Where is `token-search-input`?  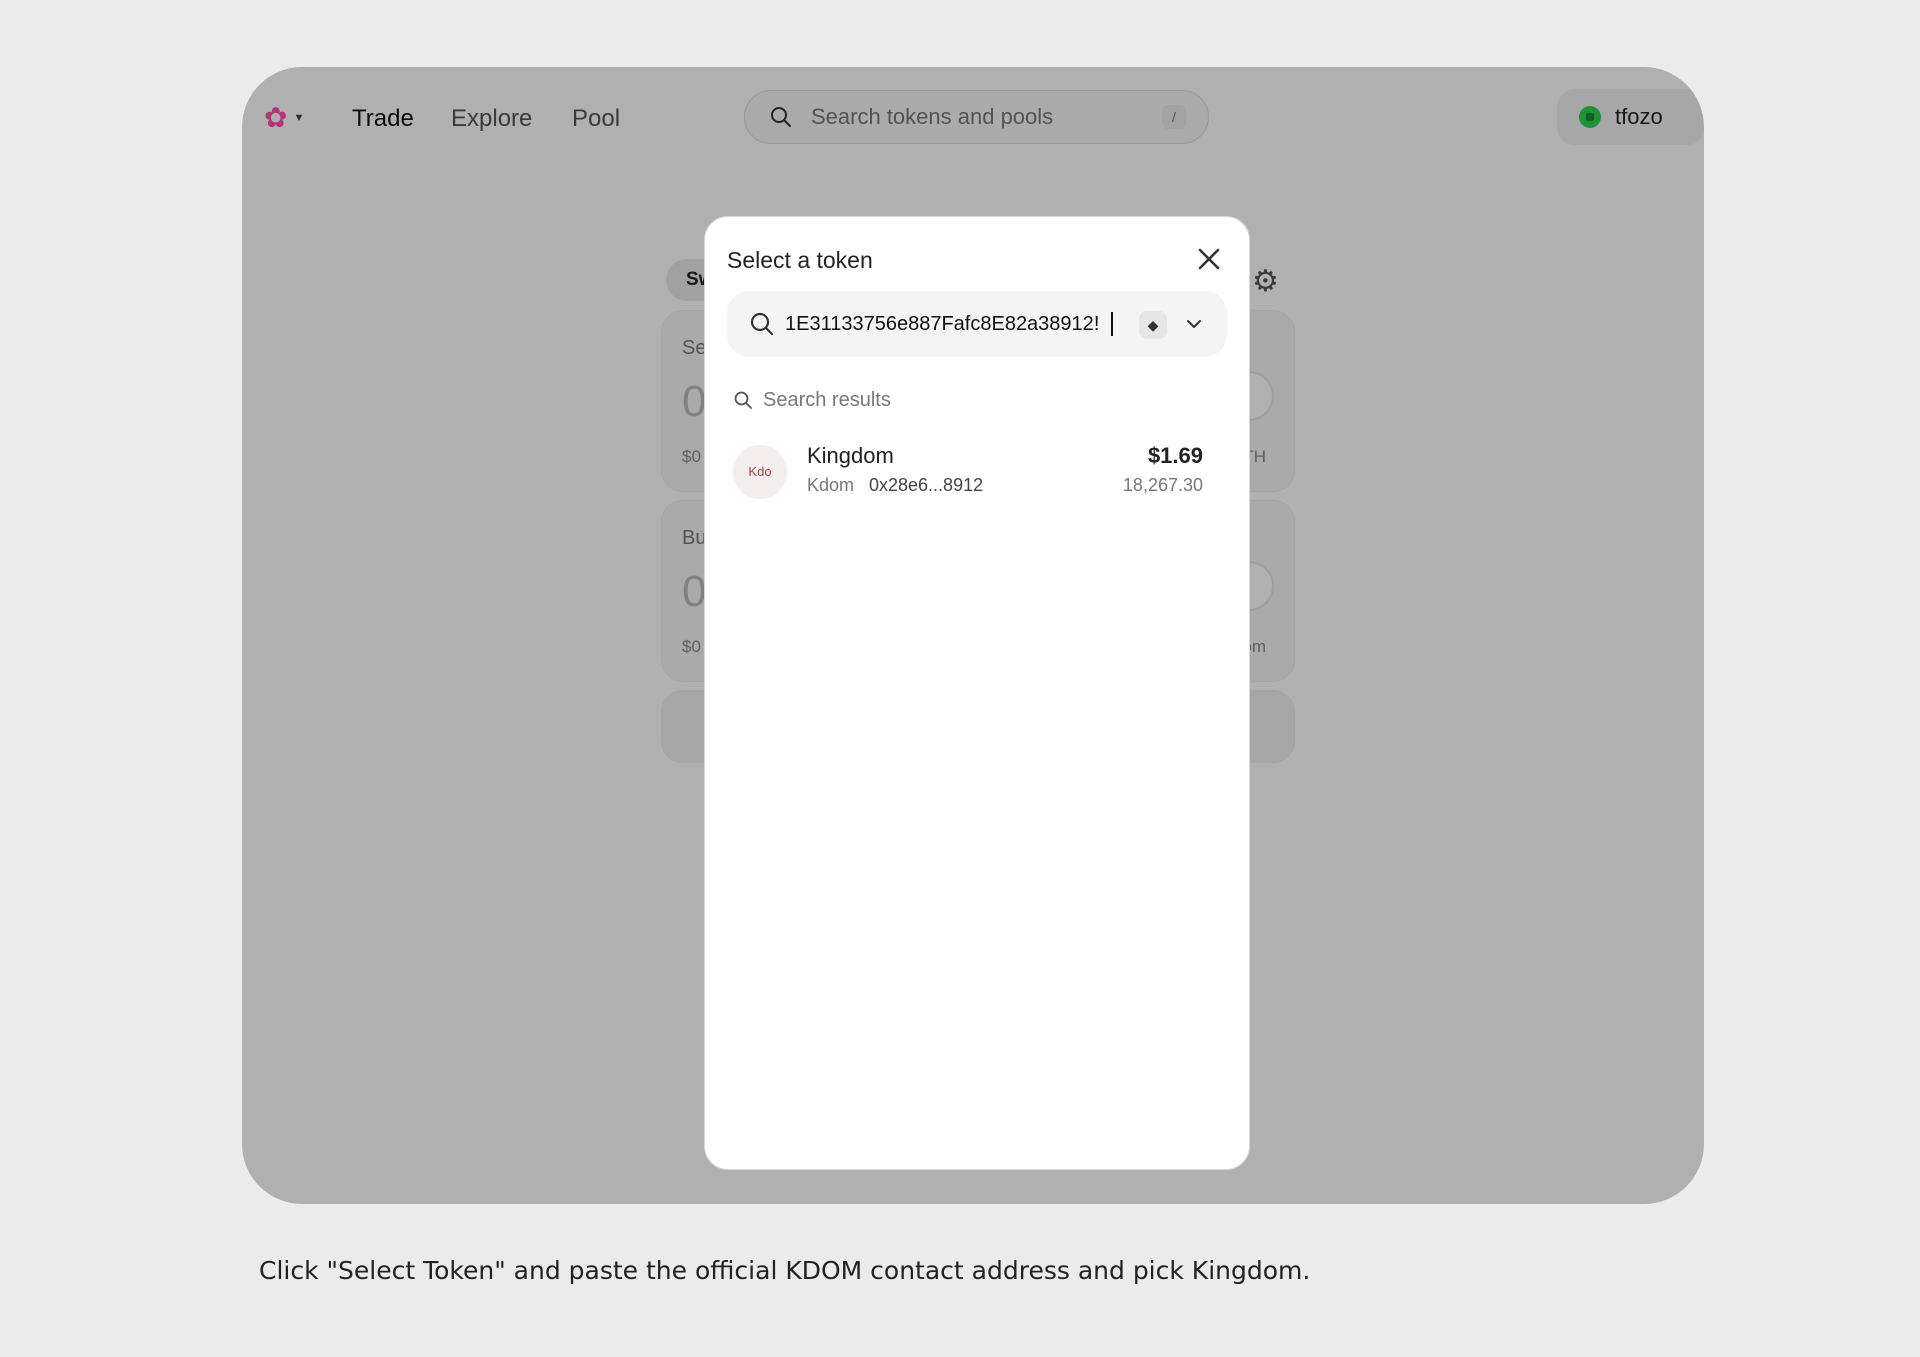 token-search-input is located at coordinates (950, 324).